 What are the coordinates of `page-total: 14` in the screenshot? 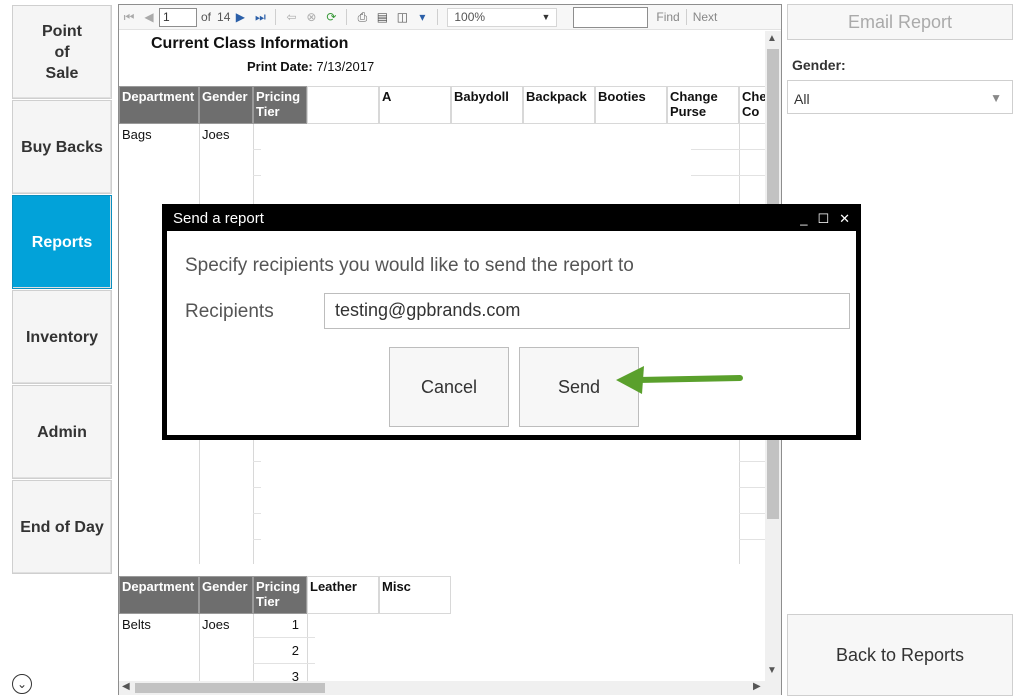 It's located at (224, 17).